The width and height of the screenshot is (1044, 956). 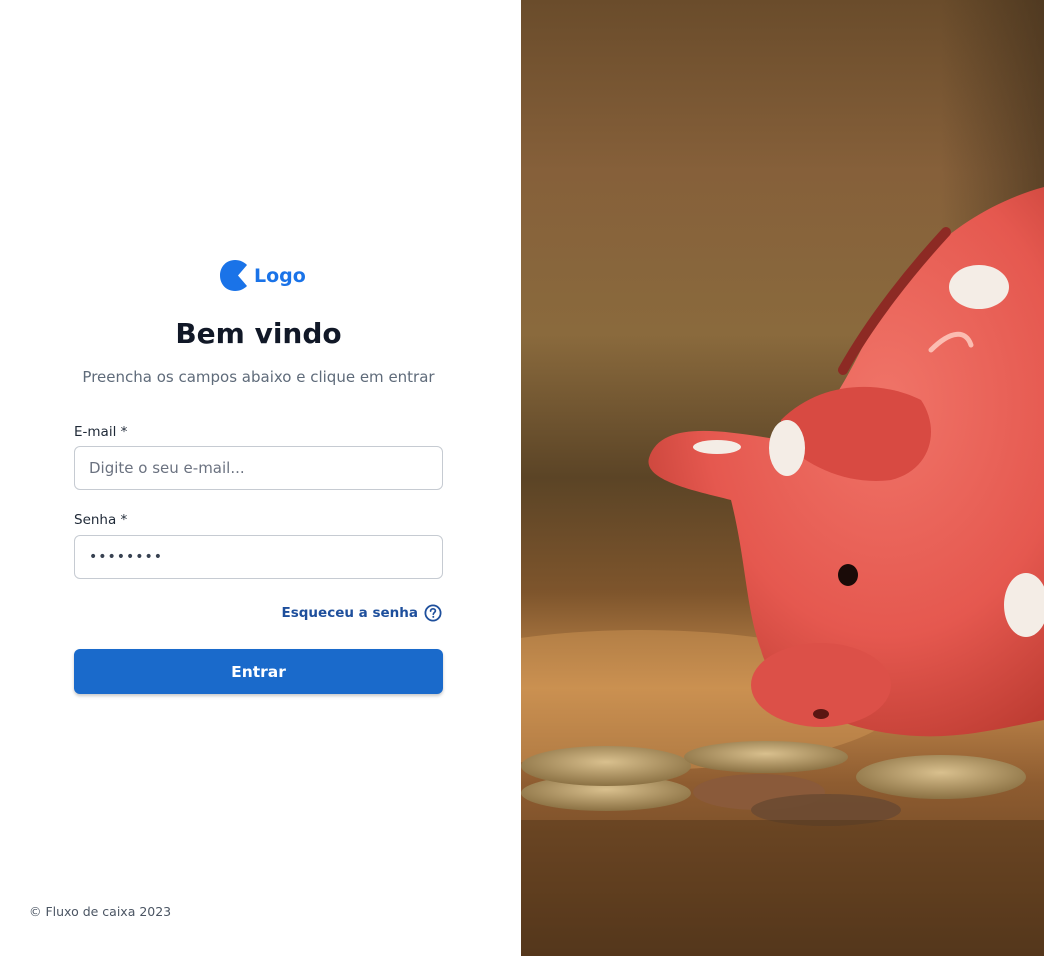 What do you see at coordinates (101, 432) in the screenshot?
I see `email-label: E-mail *` at bounding box center [101, 432].